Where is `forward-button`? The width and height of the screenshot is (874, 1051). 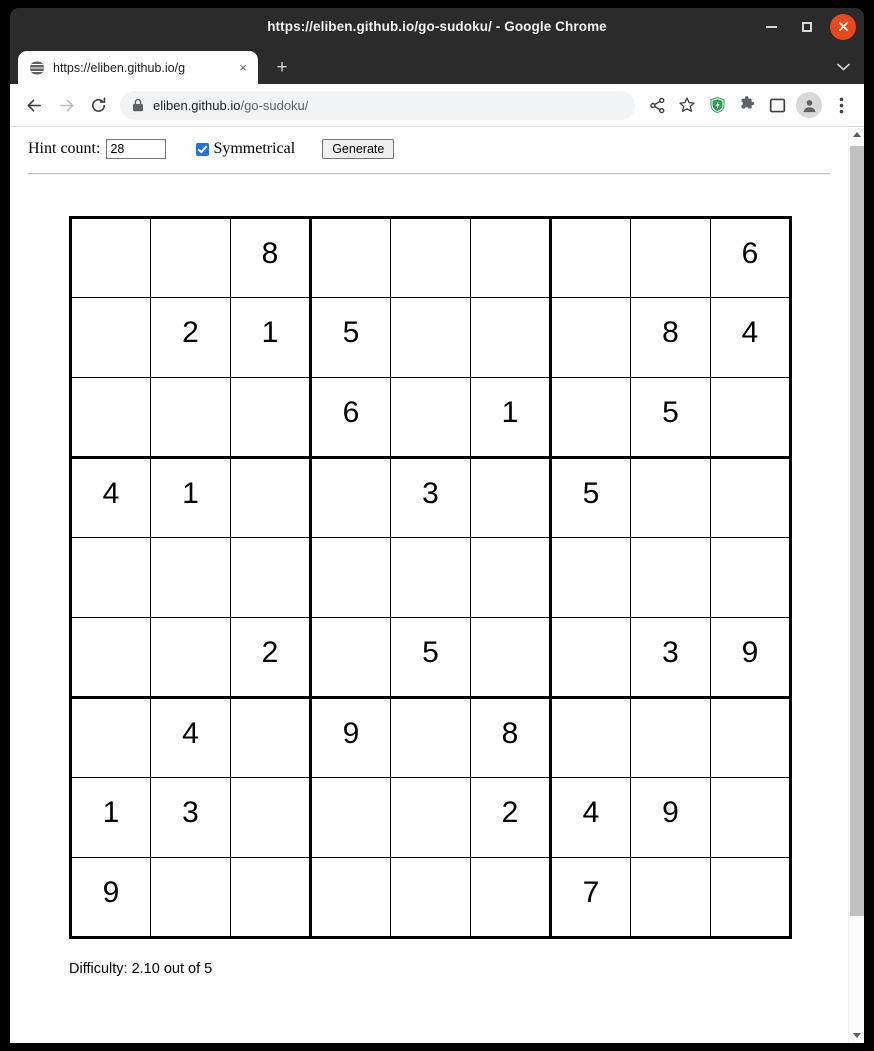
forward-button is located at coordinates (66, 105).